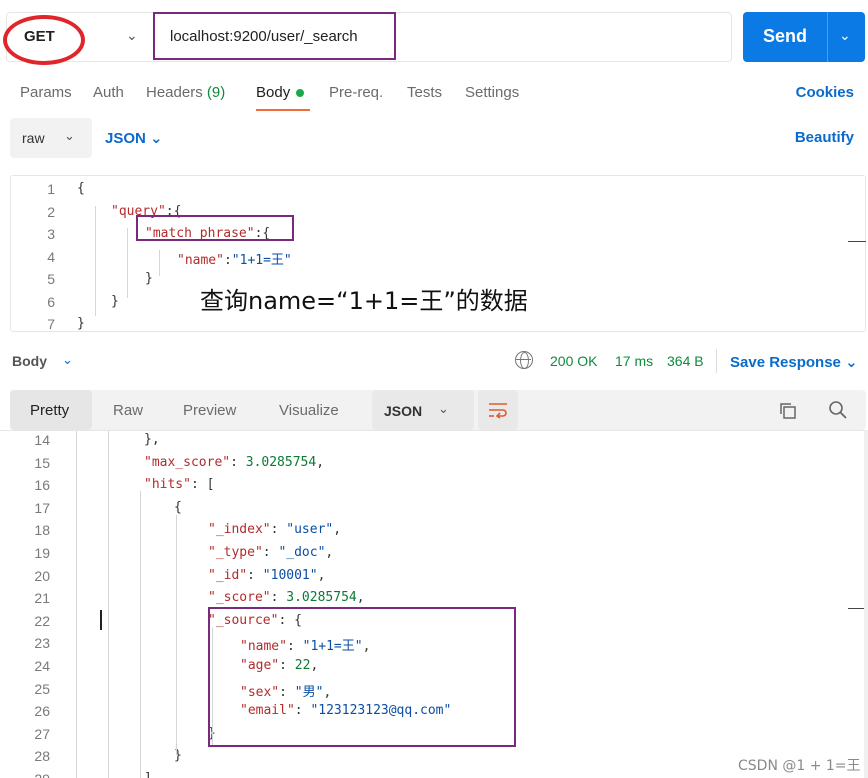 The width and height of the screenshot is (868, 778). Describe the element at coordinates (309, 410) in the screenshot. I see `tab-visualize: Visualize` at that location.